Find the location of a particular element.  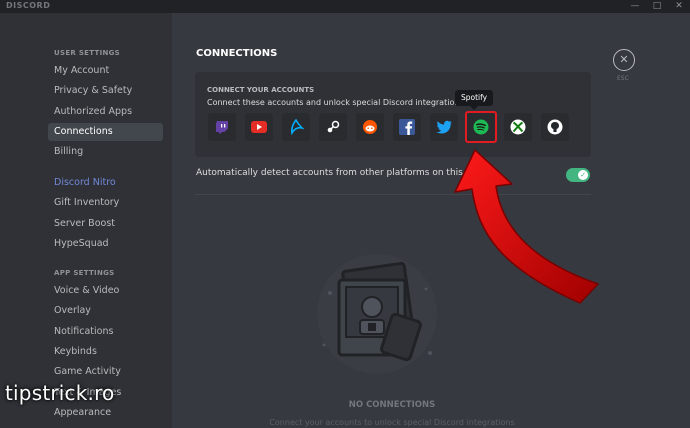

annotation-arrow is located at coordinates (526, 226).